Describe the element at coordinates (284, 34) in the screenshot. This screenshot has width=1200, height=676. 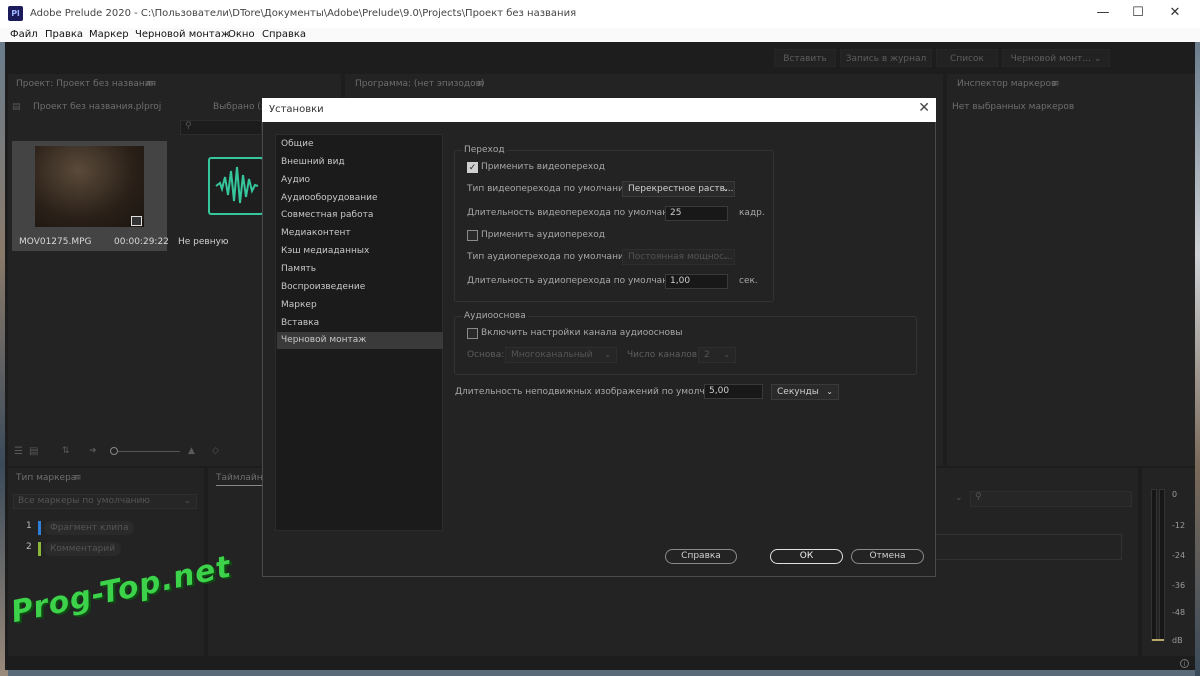
I see `menu-help: Справка` at that location.